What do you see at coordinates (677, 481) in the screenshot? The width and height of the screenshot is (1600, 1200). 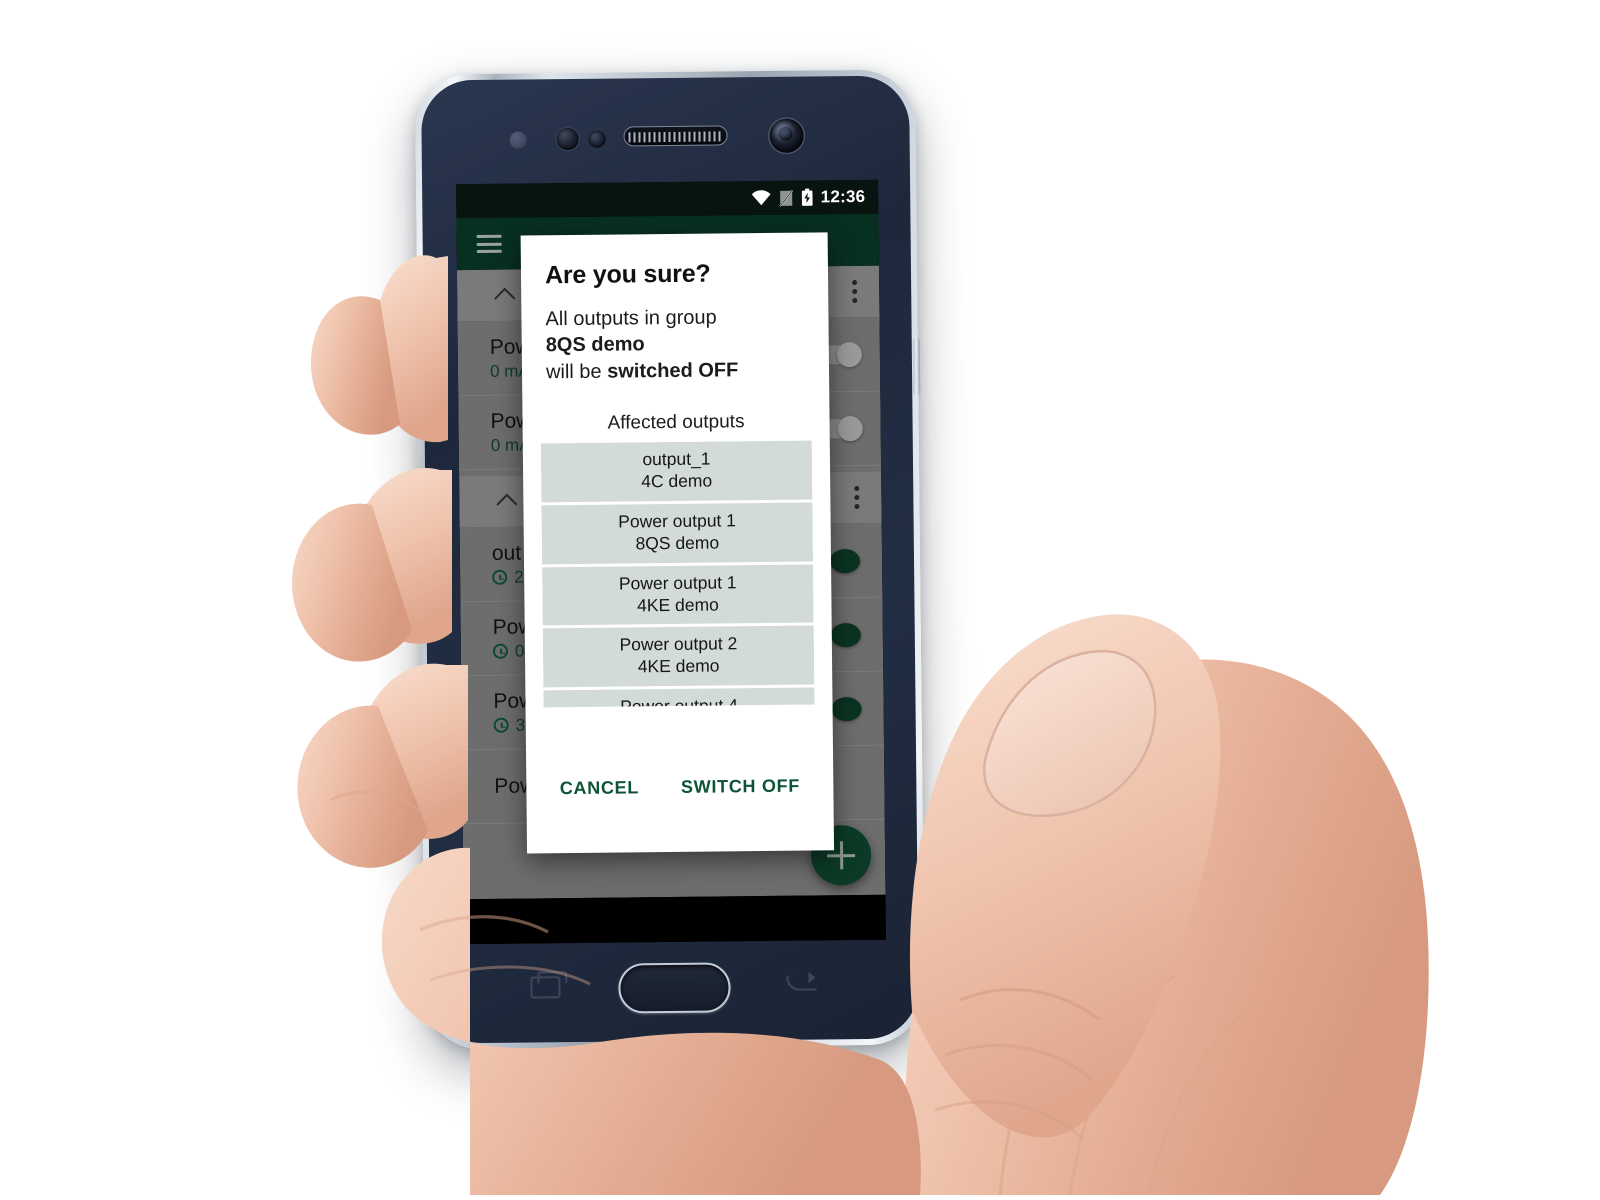 I see `affected-output-group: 4C demo` at bounding box center [677, 481].